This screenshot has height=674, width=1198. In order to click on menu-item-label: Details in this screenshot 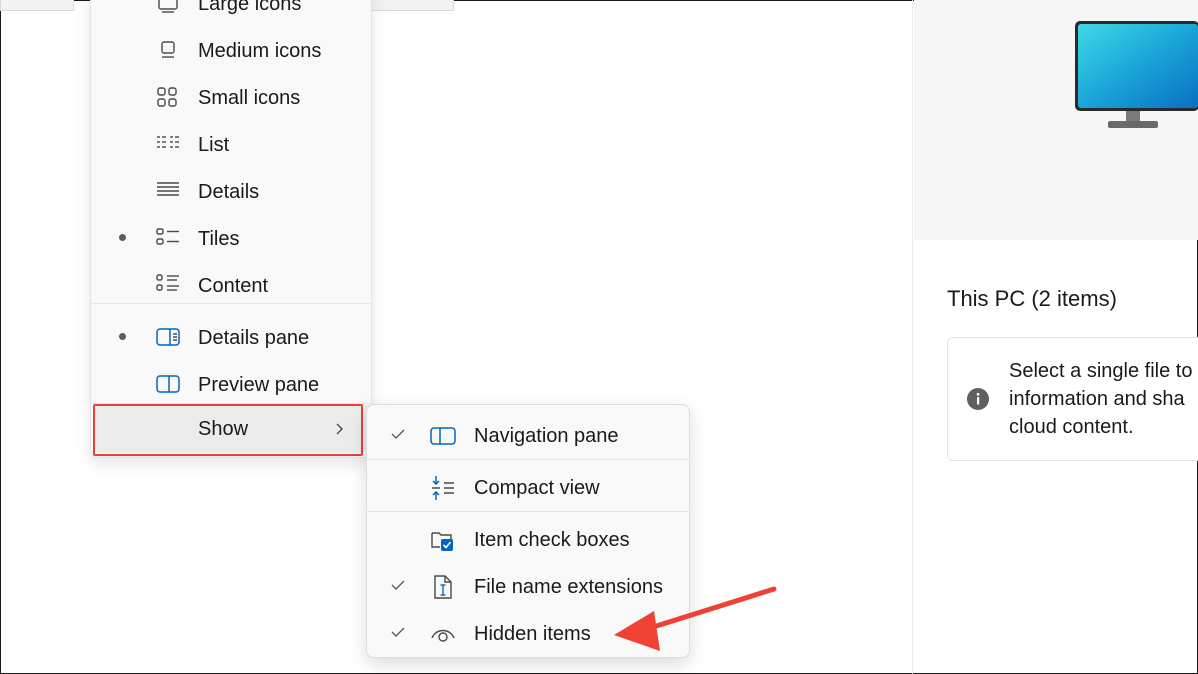, I will do `click(229, 192)`.